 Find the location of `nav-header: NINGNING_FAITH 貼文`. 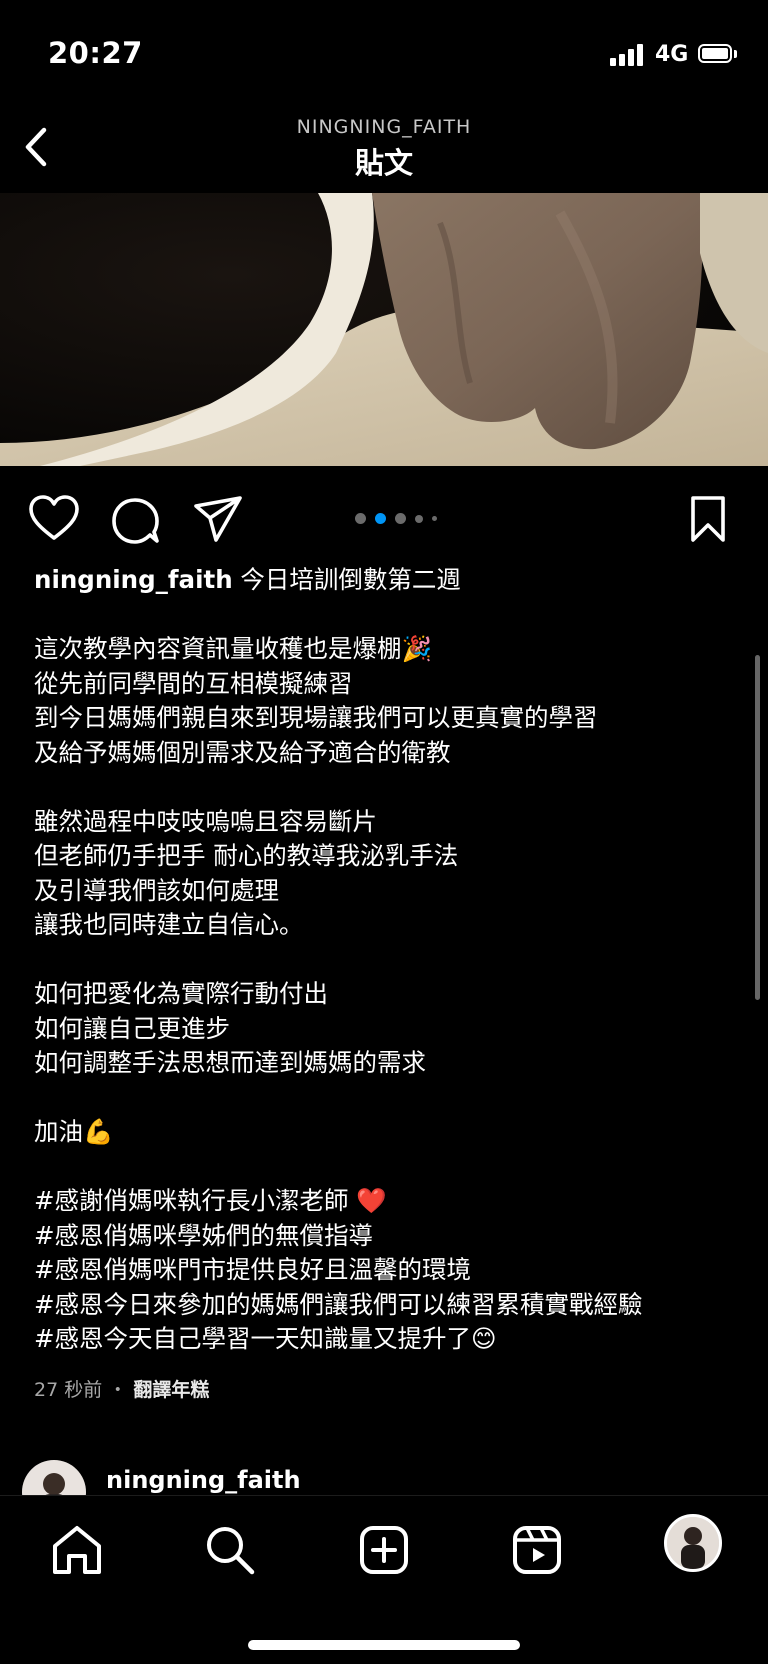

nav-header: NINGNING_FAITH 貼文 is located at coordinates (384, 151).